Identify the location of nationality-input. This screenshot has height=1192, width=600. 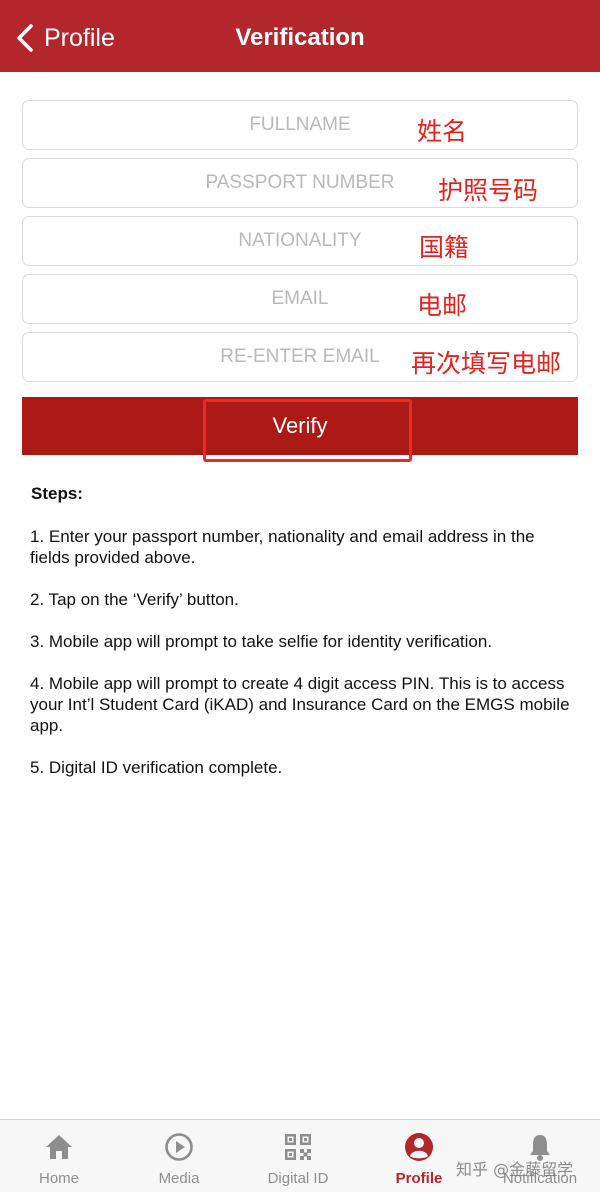
(300, 241).